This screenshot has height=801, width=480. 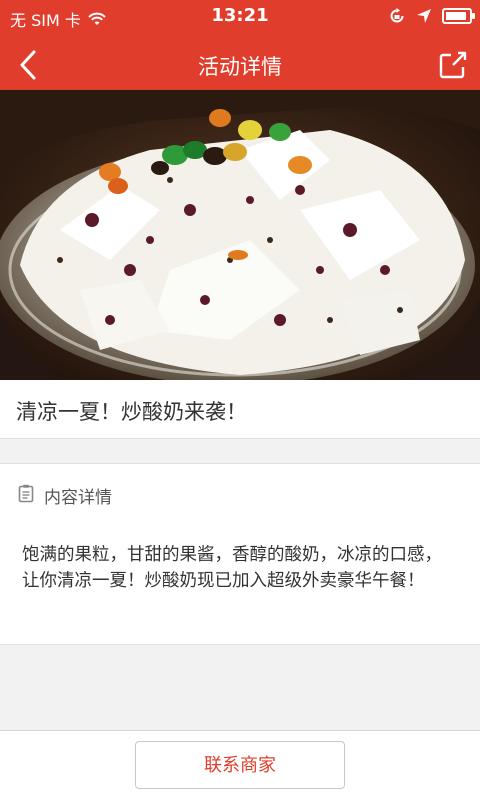 I want to click on event-headline: 清凉一夏！炒酸奶来袭！, so click(x=131, y=412).